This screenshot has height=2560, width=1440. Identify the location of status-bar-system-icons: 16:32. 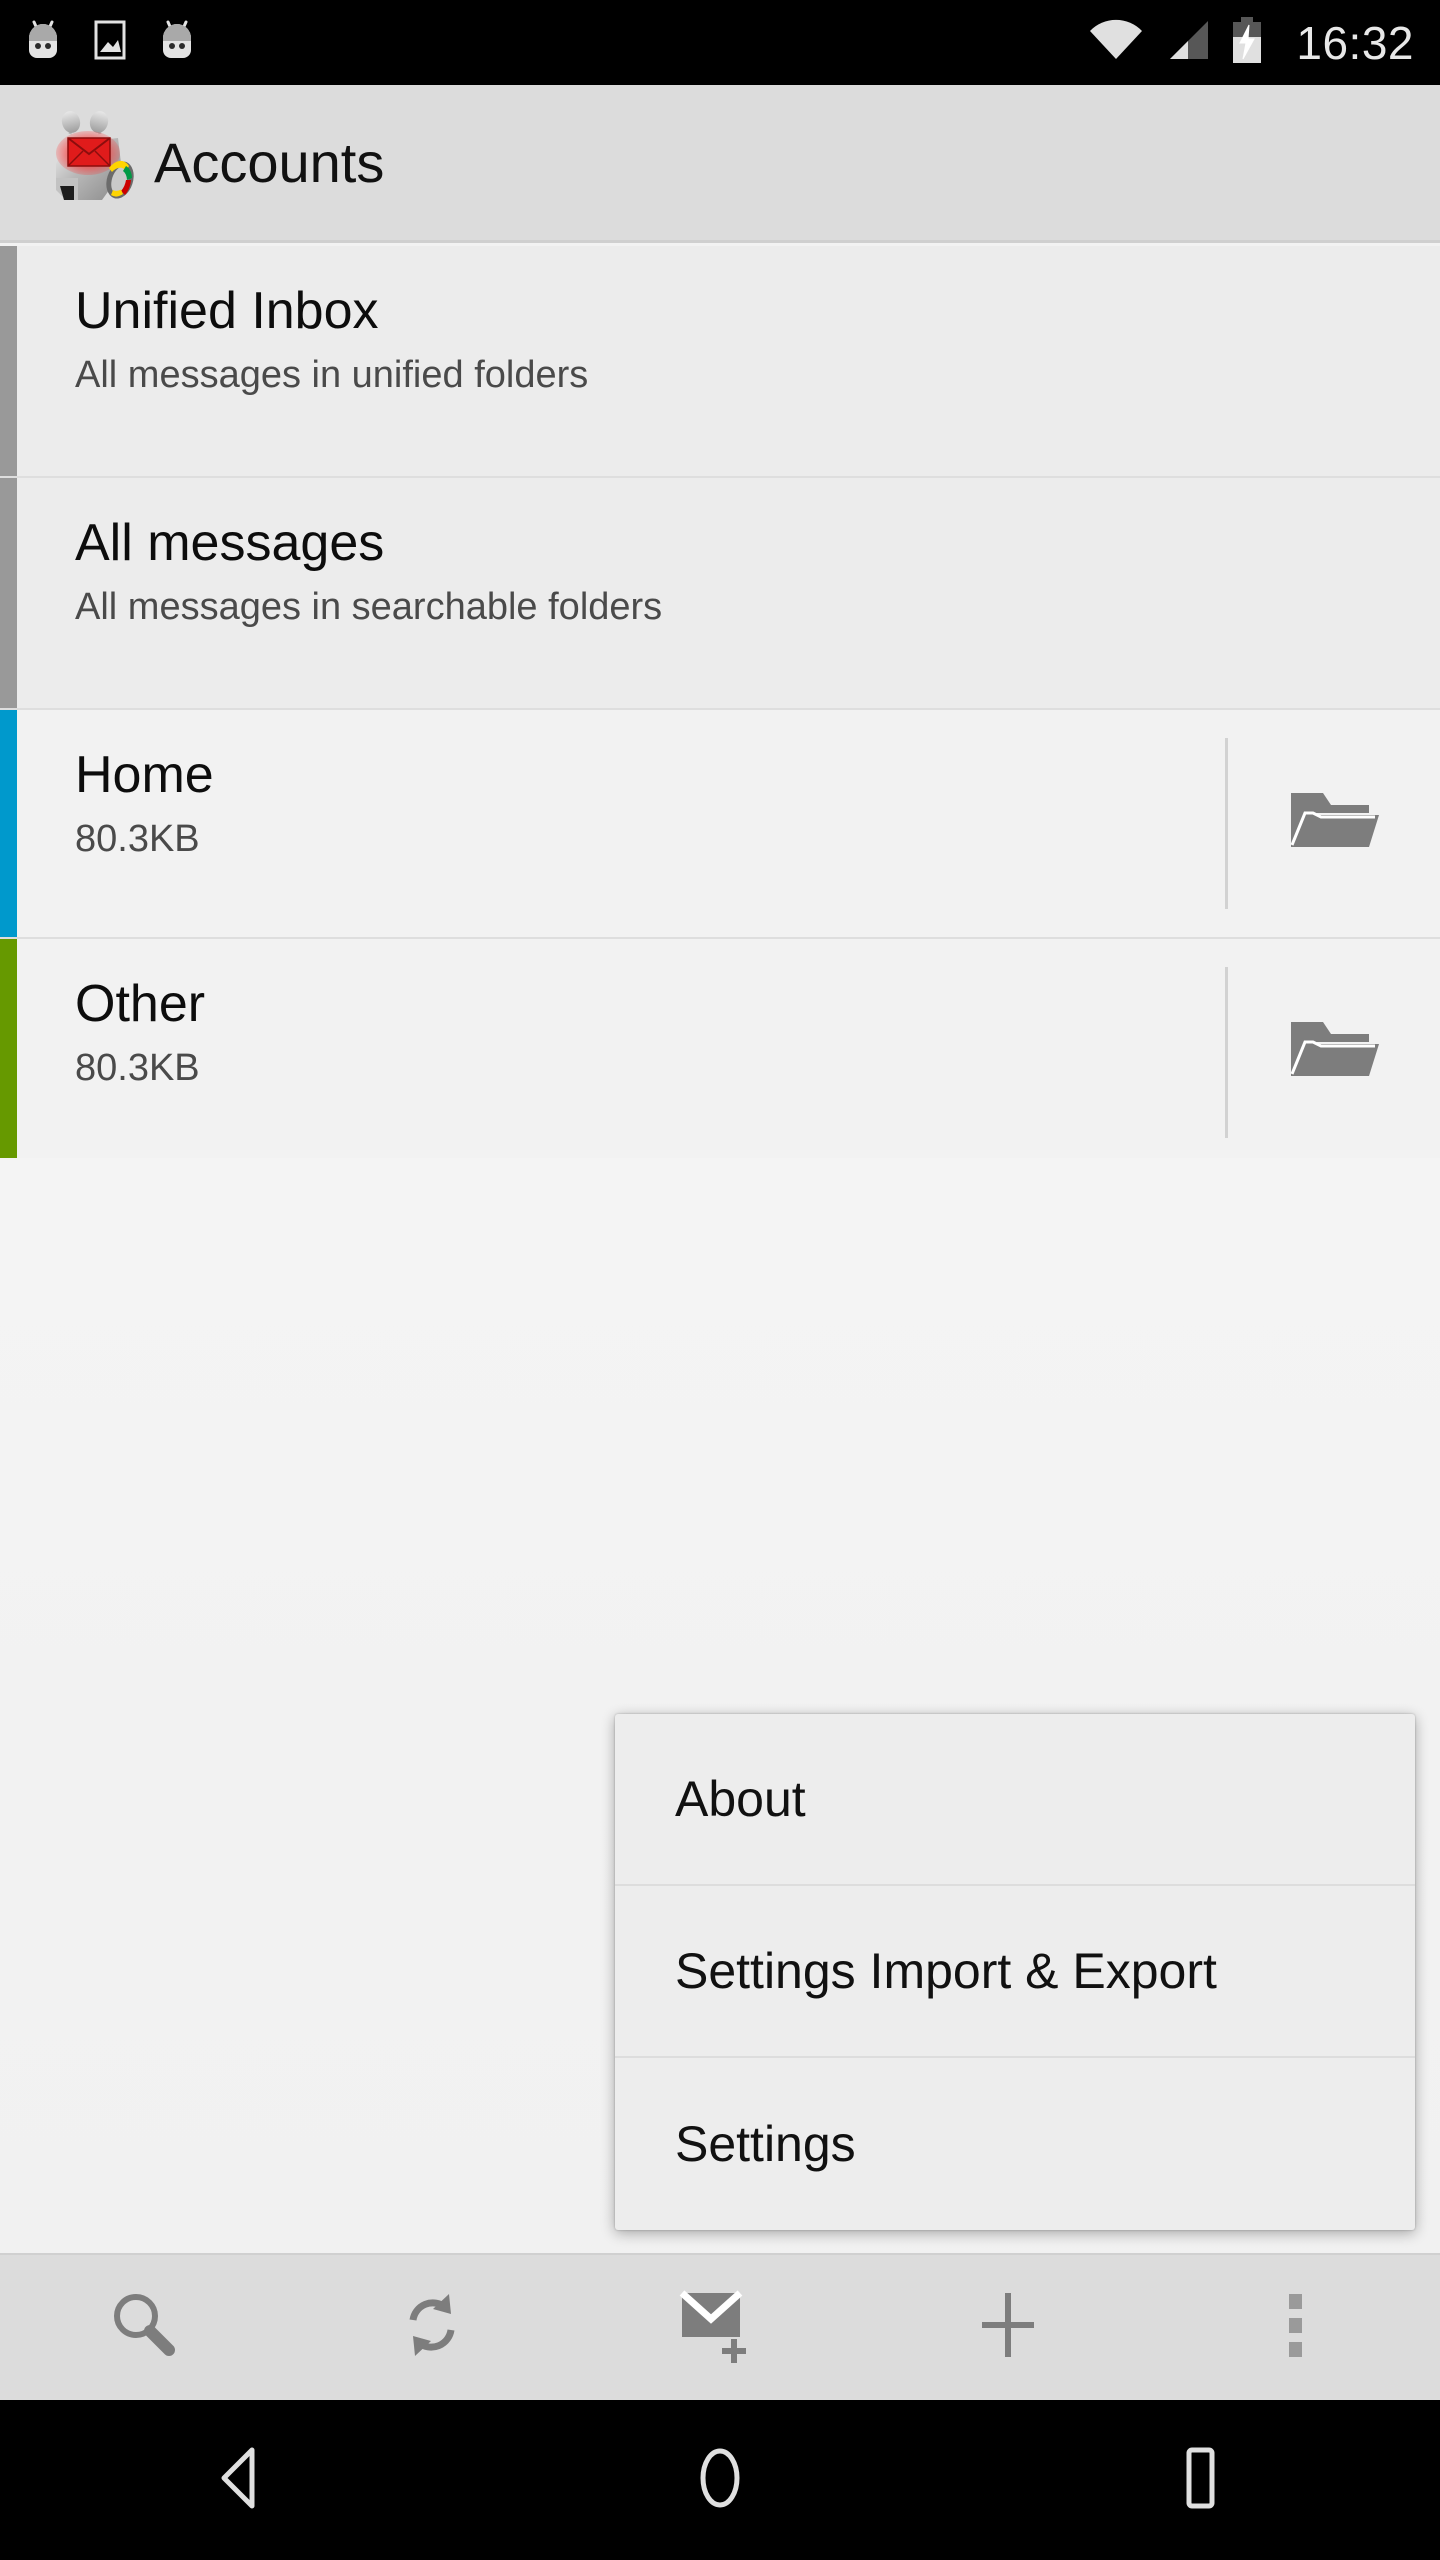
(1251, 42).